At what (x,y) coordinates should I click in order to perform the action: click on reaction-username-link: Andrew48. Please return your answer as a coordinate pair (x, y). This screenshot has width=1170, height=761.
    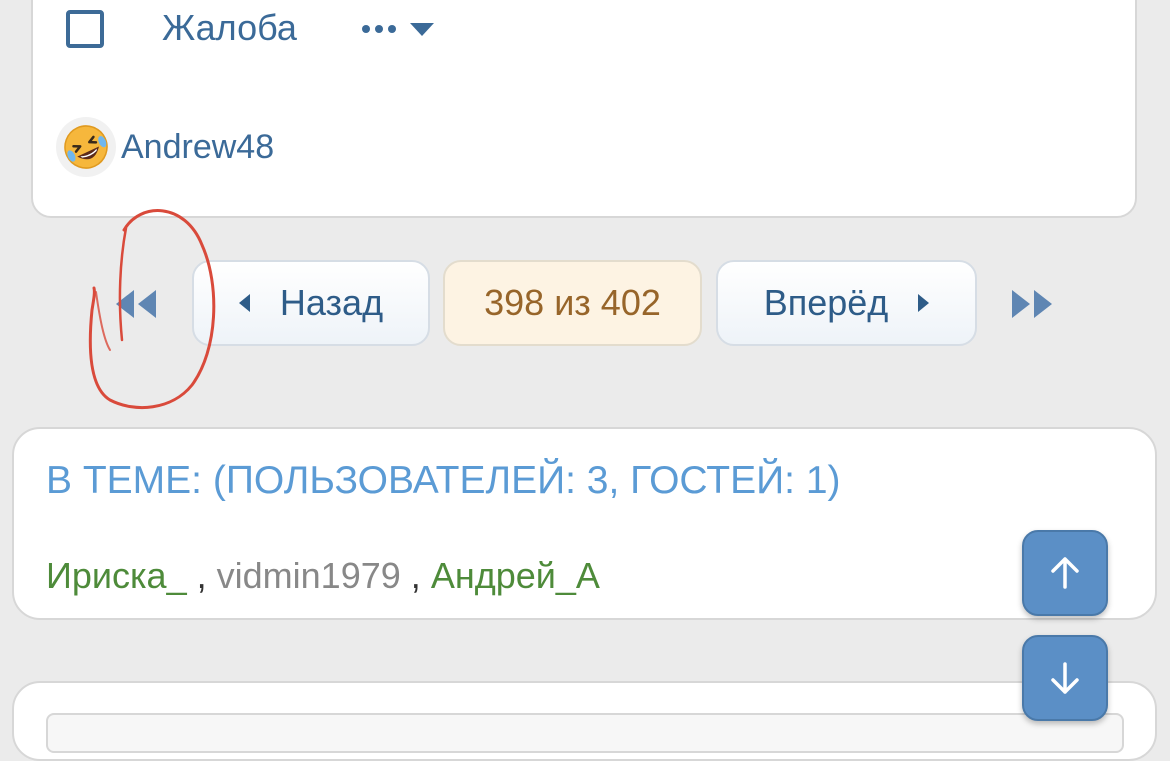
    Looking at the image, I should click on (197, 147).